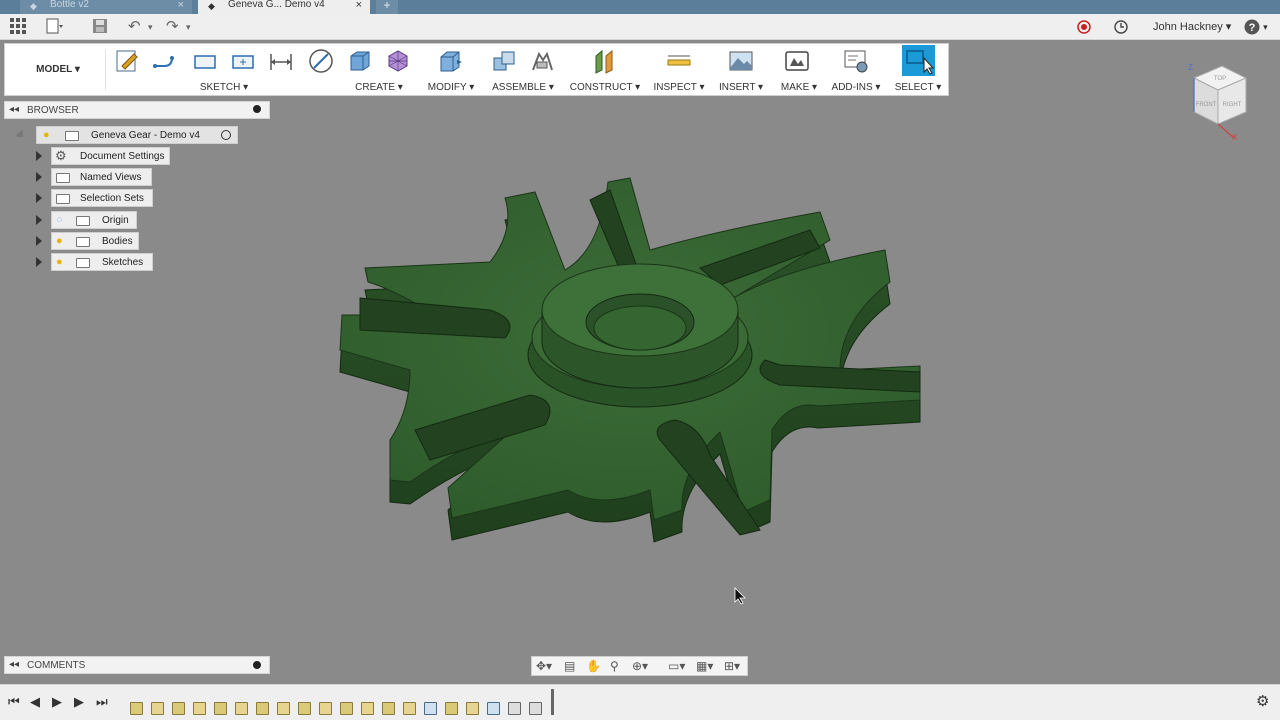 This screenshot has height=720, width=1280. Describe the element at coordinates (360, 61) in the screenshot. I see `extrude-icon` at that location.